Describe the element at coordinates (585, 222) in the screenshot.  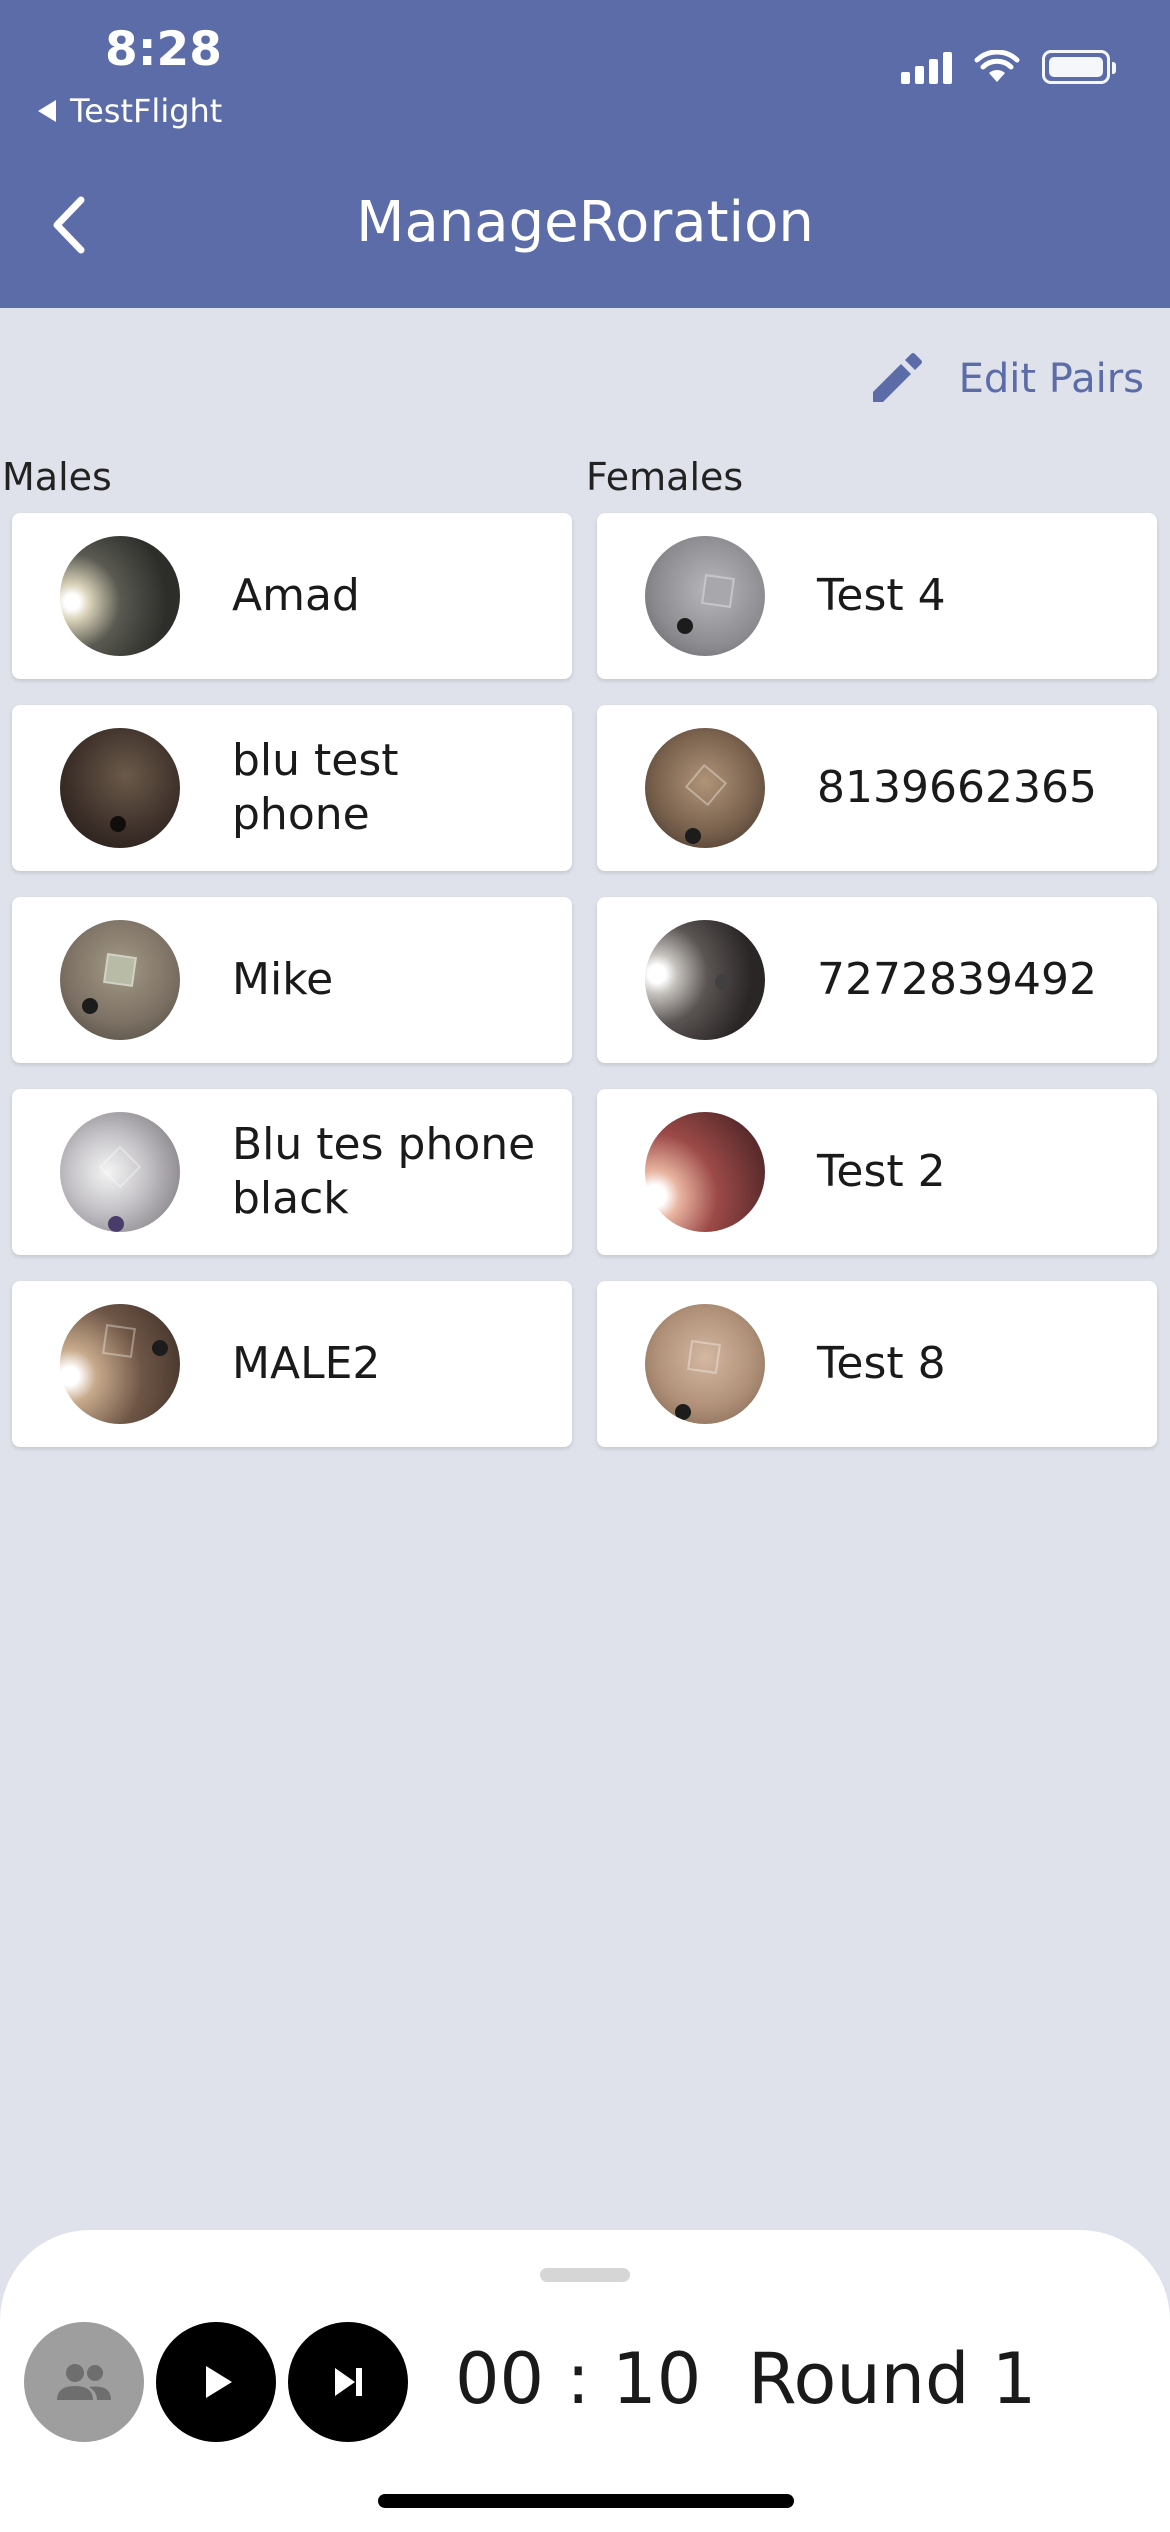
I see `page-title: ManageRoration` at that location.